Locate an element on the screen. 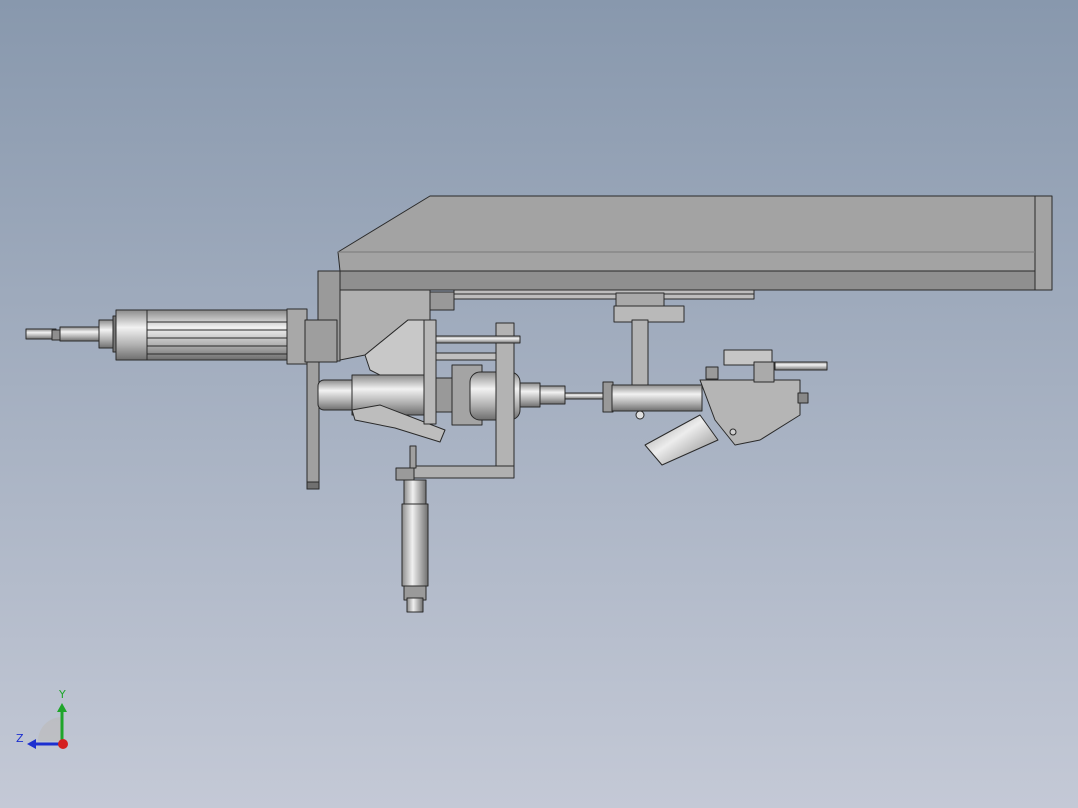 This screenshot has width=1078, height=808. main-beam is located at coordinates (695, 243).